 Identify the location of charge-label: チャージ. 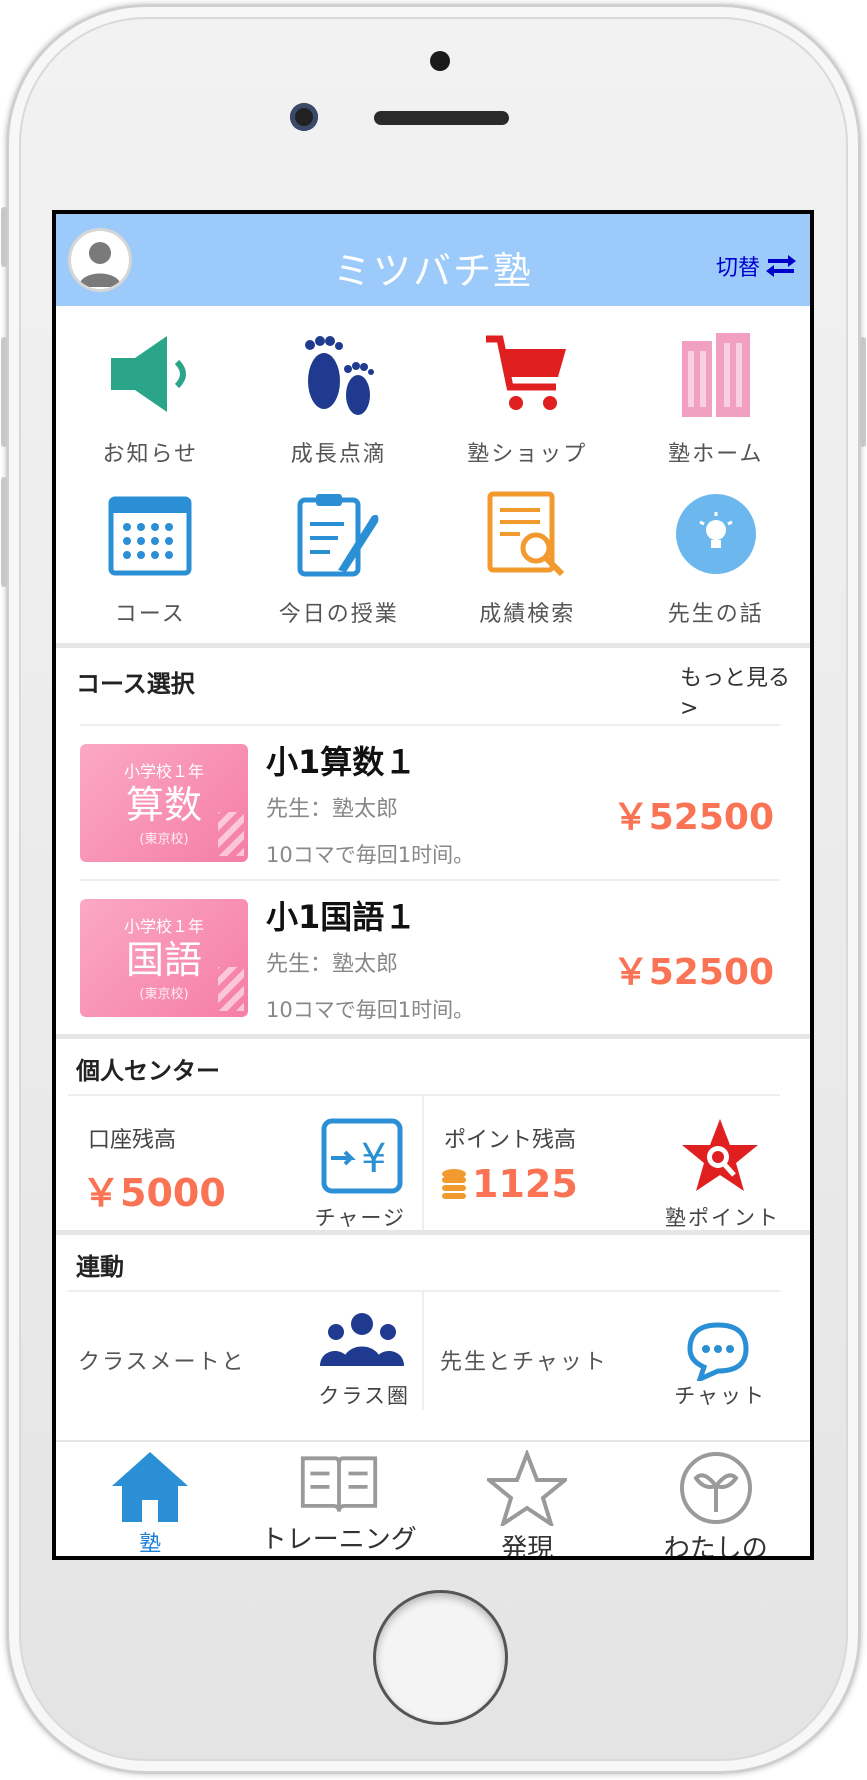
(360, 1218).